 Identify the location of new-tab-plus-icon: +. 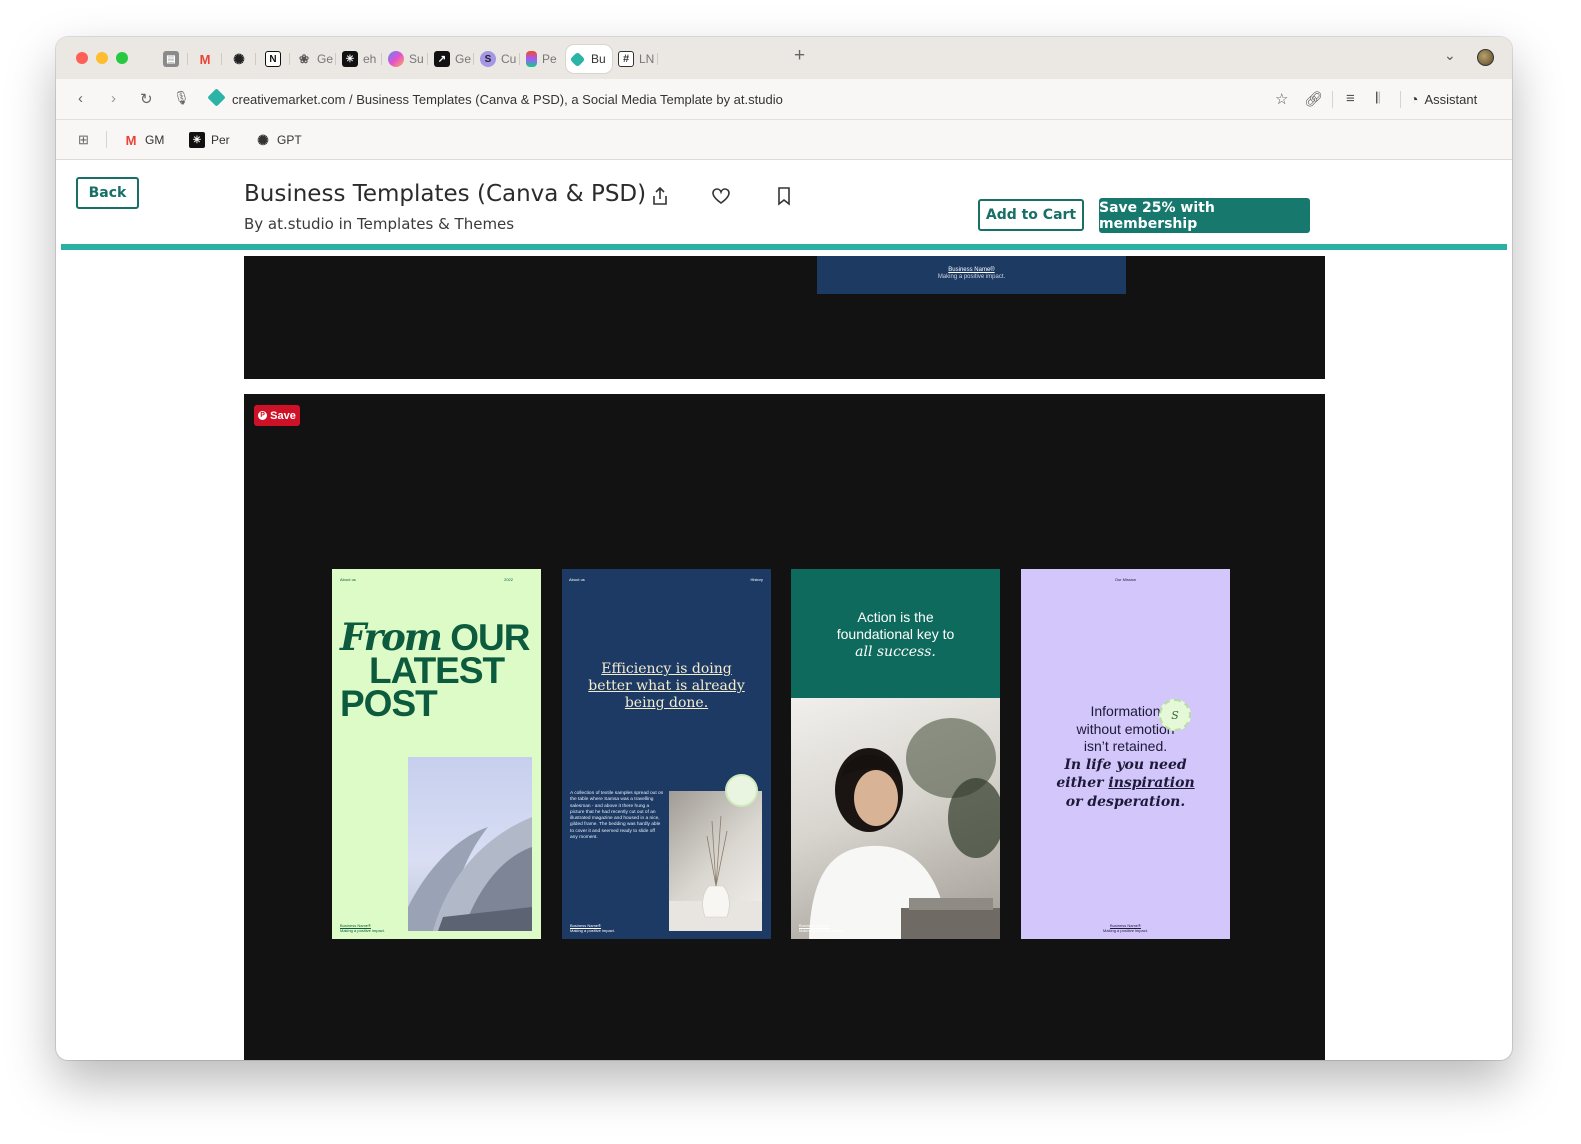
(799, 56).